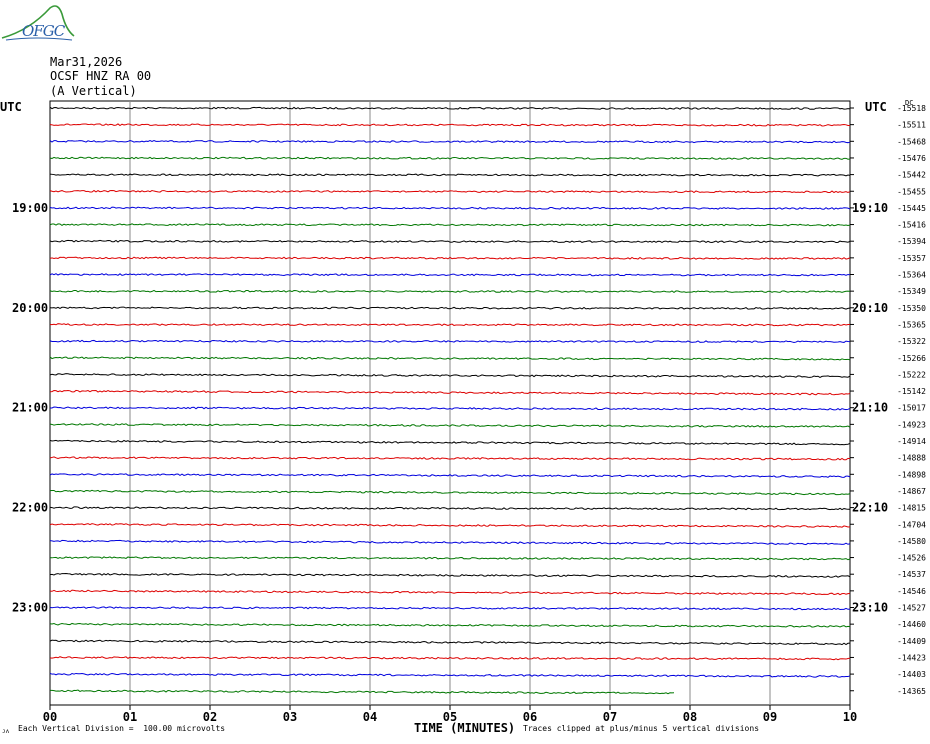 The height and width of the screenshot is (744, 930). Describe the element at coordinates (911, 624) in the screenshot. I see `dc-offset-label: -14460` at that location.